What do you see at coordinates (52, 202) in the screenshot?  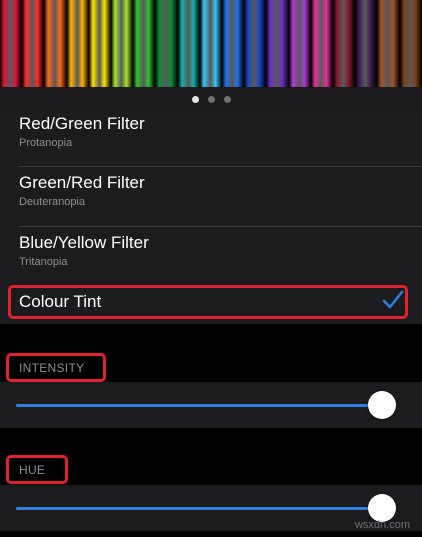 I see `filter-subtitle: Deuteranopia` at bounding box center [52, 202].